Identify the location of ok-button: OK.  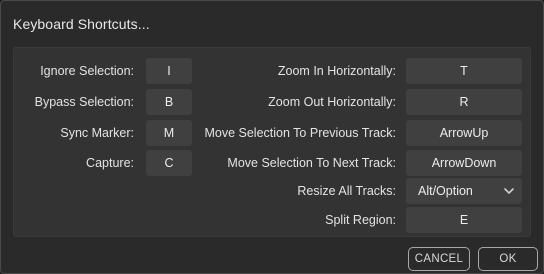
(508, 259).